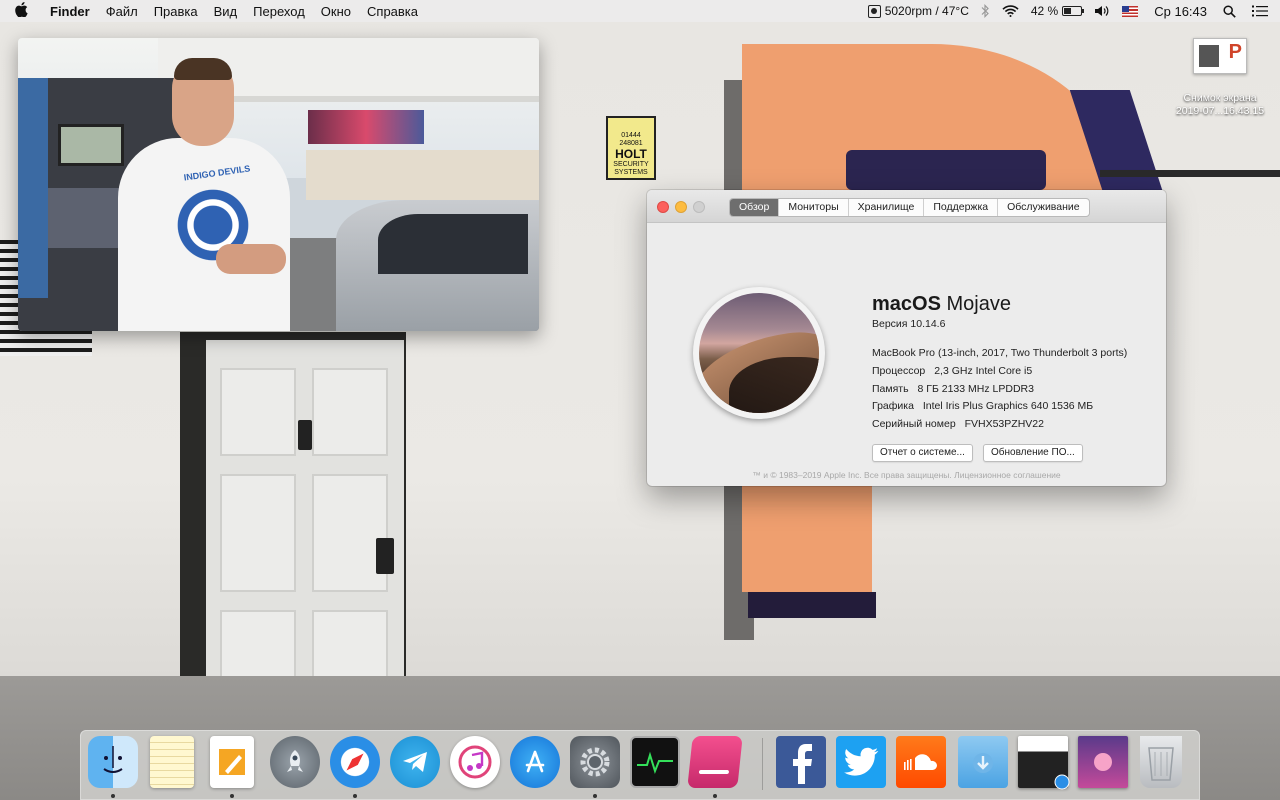 The width and height of the screenshot is (1280, 800). What do you see at coordinates (1073, 11) in the screenshot?
I see `battery-icon` at bounding box center [1073, 11].